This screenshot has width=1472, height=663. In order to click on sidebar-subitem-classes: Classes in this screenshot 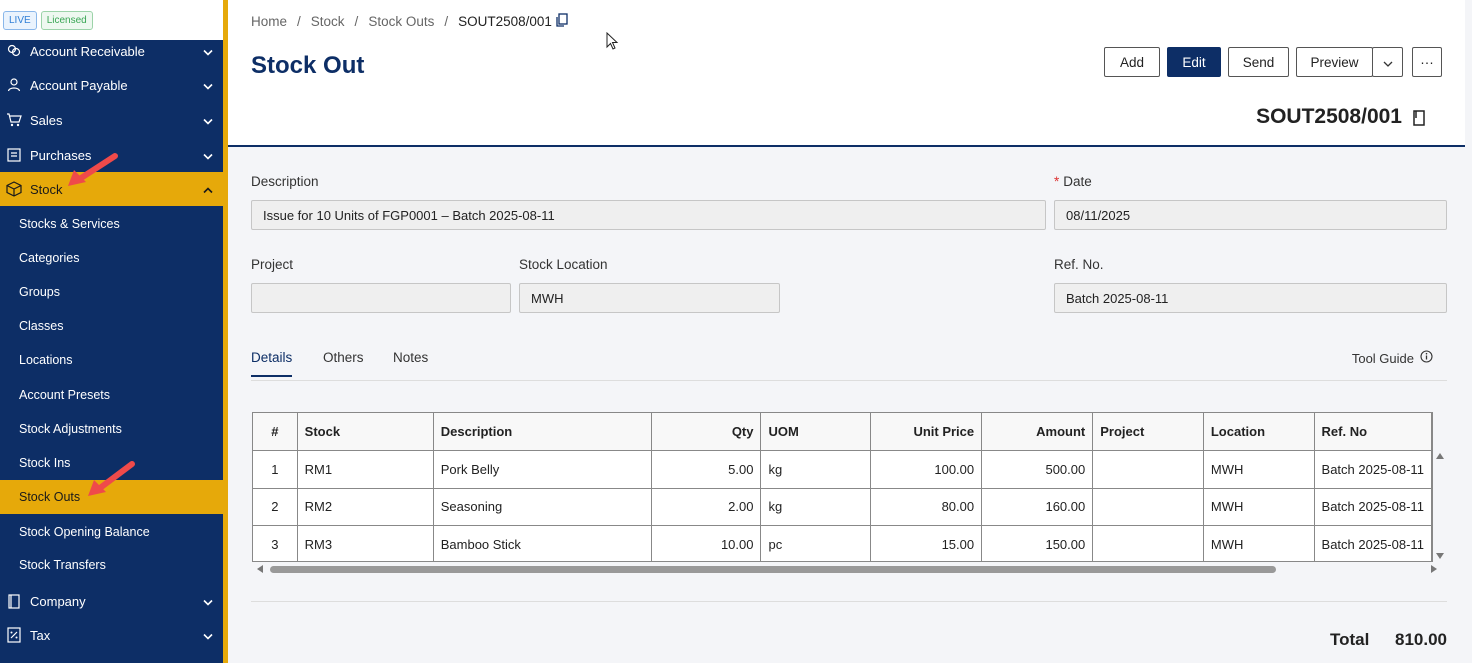, I will do `click(111, 326)`.